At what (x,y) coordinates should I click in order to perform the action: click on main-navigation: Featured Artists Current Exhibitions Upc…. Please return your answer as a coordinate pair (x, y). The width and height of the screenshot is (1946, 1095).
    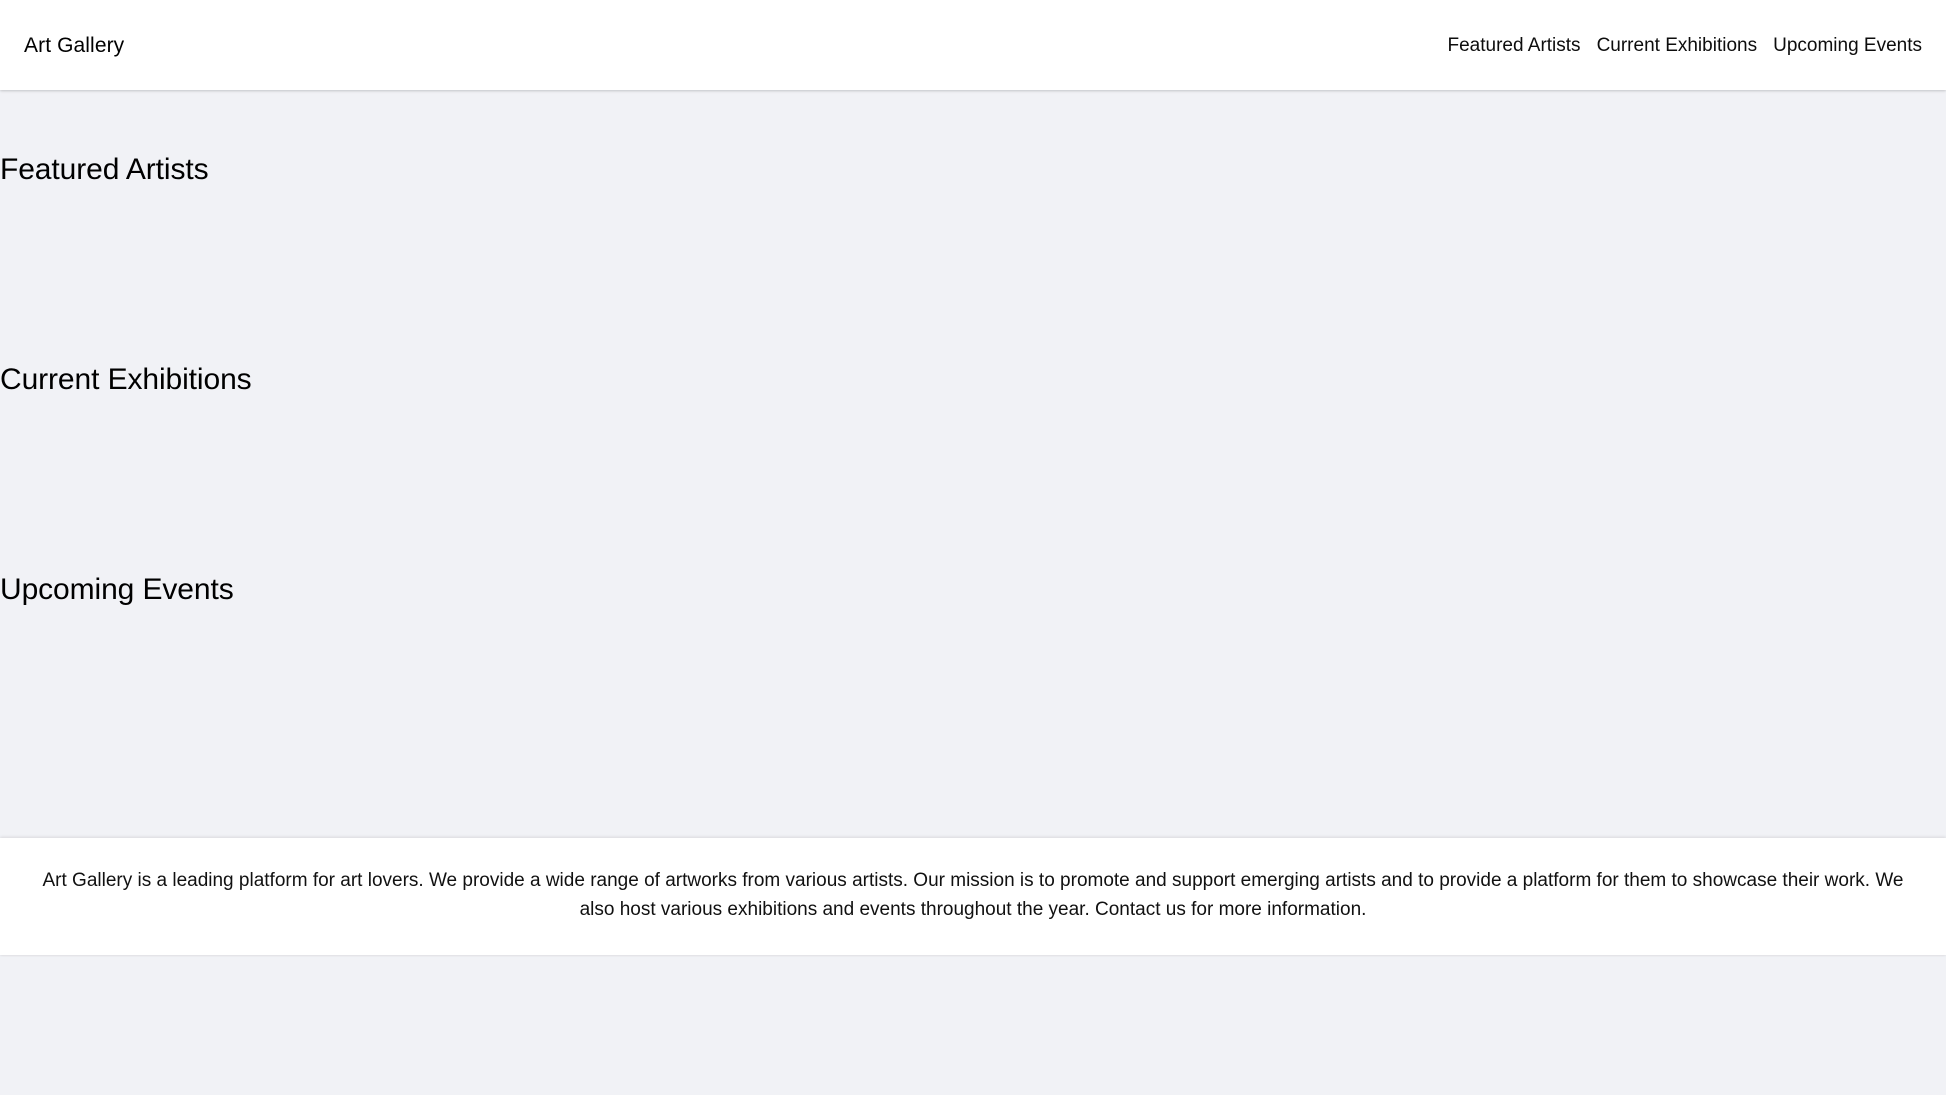
    Looking at the image, I should click on (1685, 45).